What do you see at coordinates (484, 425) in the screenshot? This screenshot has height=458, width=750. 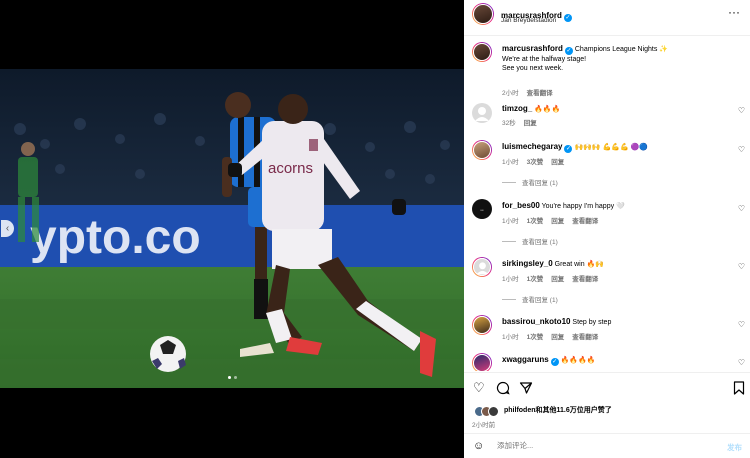 I see `post-date: 2小时前` at bounding box center [484, 425].